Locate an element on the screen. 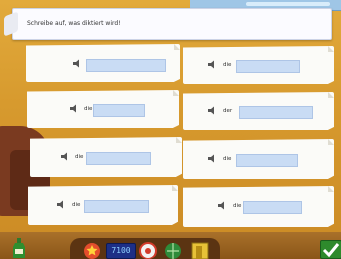  dictation-card-3: die is located at coordinates (103, 109).